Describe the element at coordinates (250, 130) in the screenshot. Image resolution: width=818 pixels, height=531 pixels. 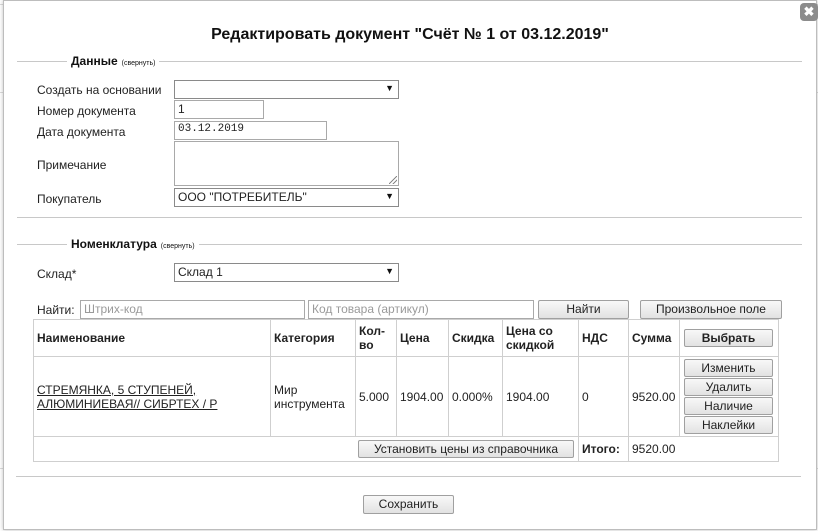
I see `document-date-input: 03.12.2019` at that location.